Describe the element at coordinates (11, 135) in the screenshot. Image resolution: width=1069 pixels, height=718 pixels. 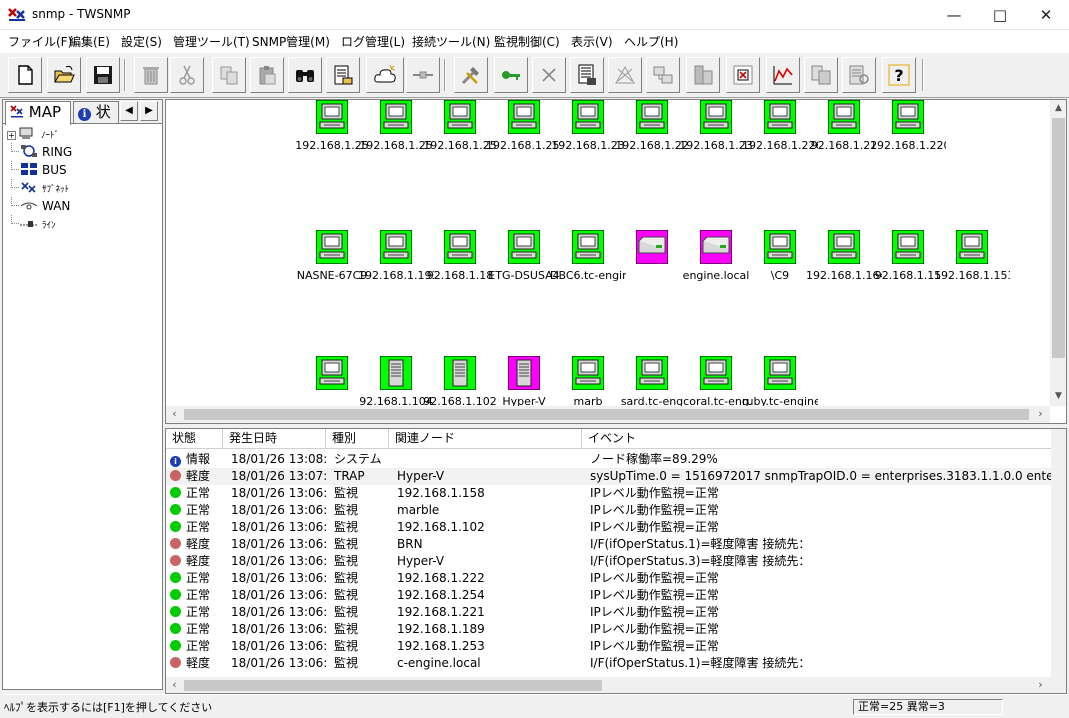
I see `tree-expand-icon: +` at that location.